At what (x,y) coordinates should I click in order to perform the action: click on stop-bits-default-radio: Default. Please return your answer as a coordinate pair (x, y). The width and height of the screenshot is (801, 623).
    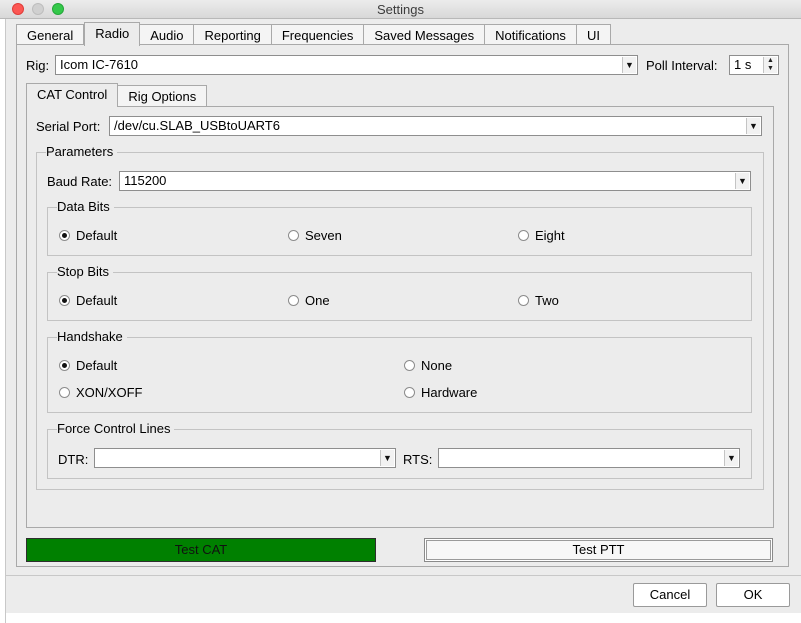
    Looking at the image, I should click on (88, 300).